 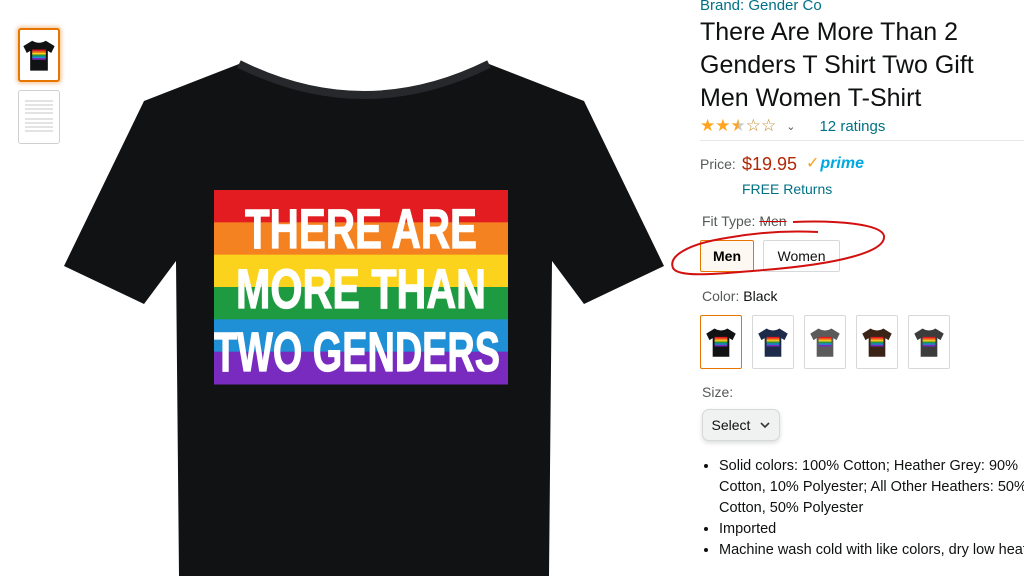 What do you see at coordinates (862, 140) in the screenshot?
I see `divider` at bounding box center [862, 140].